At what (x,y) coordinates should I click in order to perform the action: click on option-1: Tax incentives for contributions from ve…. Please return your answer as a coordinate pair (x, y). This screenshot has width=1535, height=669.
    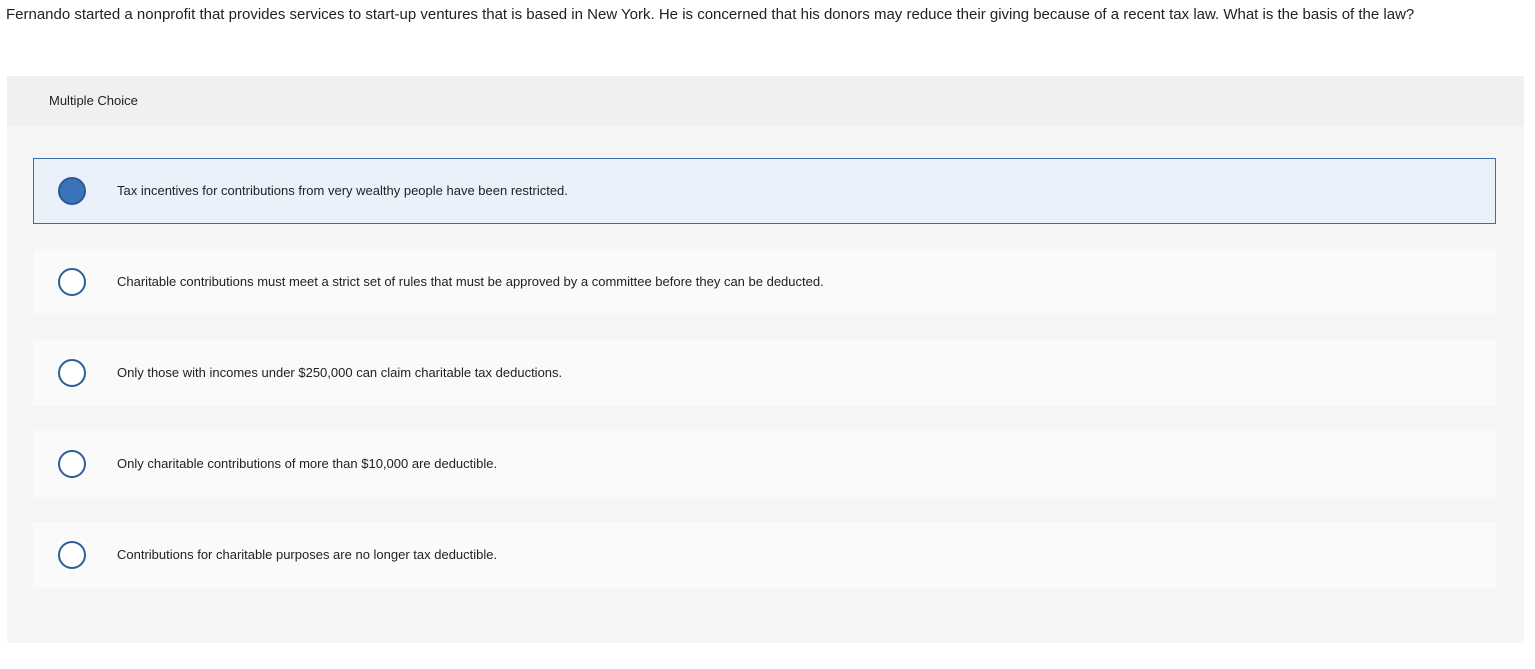
    Looking at the image, I should click on (764, 191).